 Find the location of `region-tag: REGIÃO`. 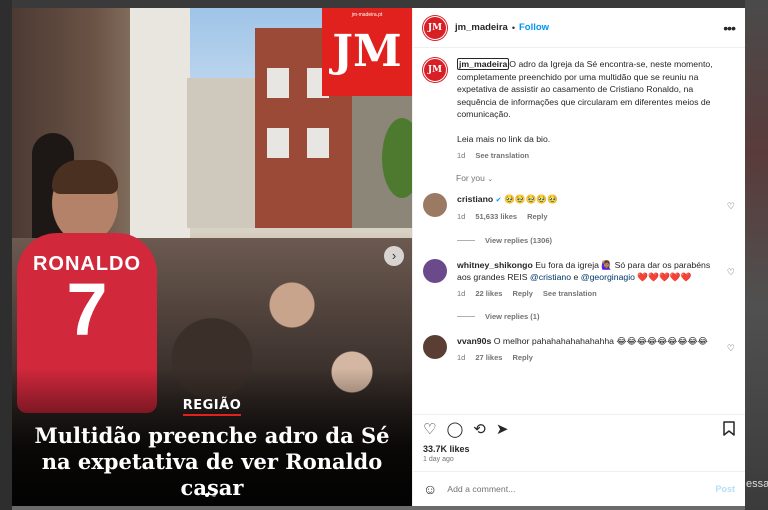

region-tag: REGIÃO is located at coordinates (212, 407).